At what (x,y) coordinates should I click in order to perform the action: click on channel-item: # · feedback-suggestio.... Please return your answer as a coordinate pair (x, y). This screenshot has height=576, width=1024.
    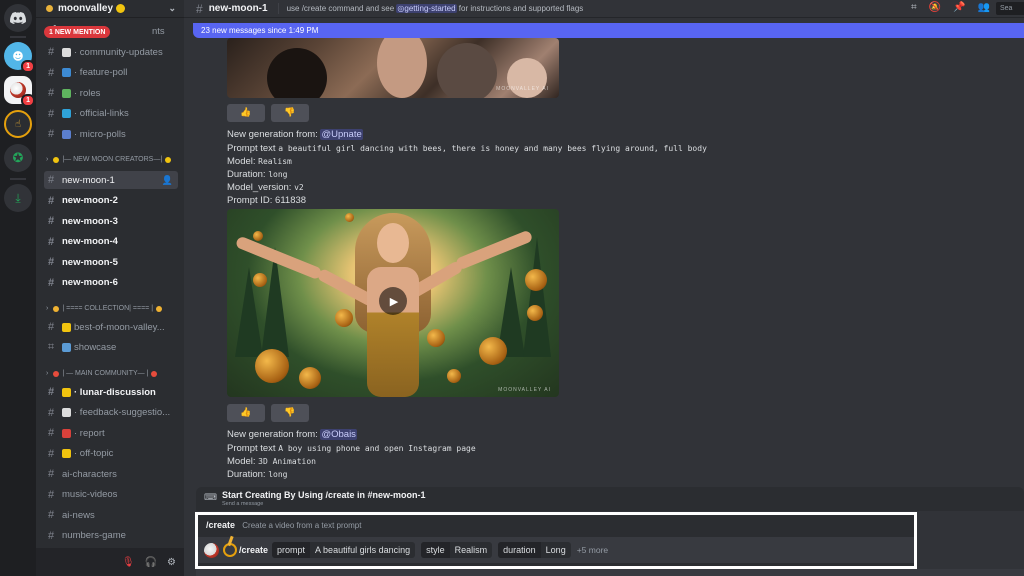
    Looking at the image, I should click on (111, 413).